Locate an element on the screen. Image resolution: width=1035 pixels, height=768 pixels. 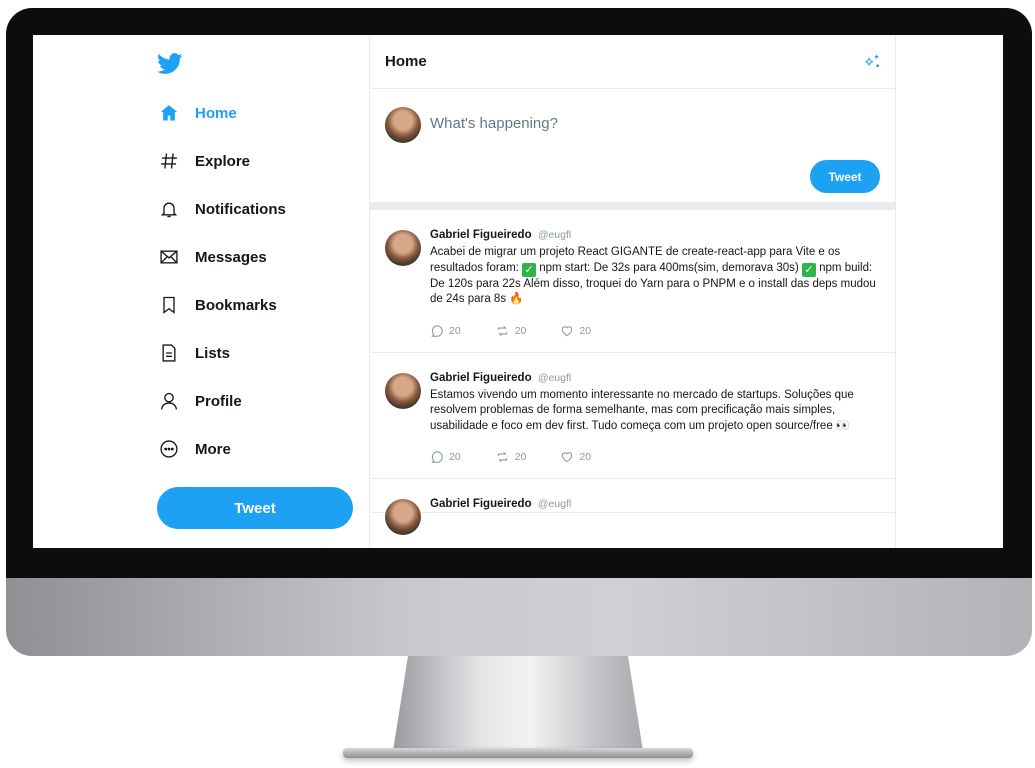
composer-tweet-button: Tweet is located at coordinates (845, 176).